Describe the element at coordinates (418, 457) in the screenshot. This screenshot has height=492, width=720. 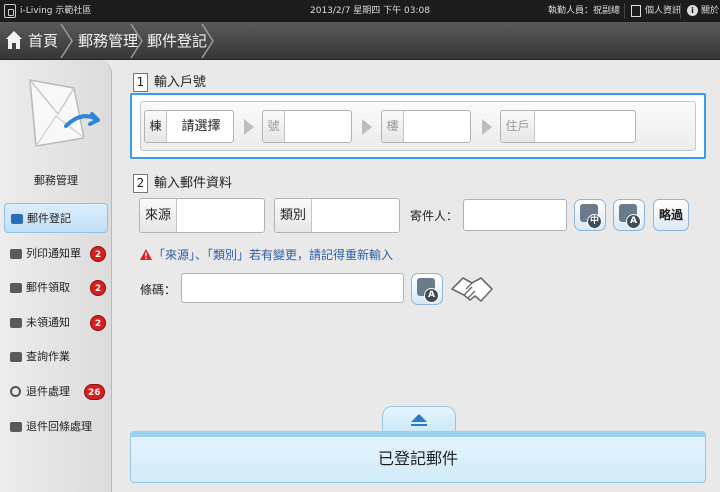
I see `registered-mail-drawer: 已登記郵件` at that location.